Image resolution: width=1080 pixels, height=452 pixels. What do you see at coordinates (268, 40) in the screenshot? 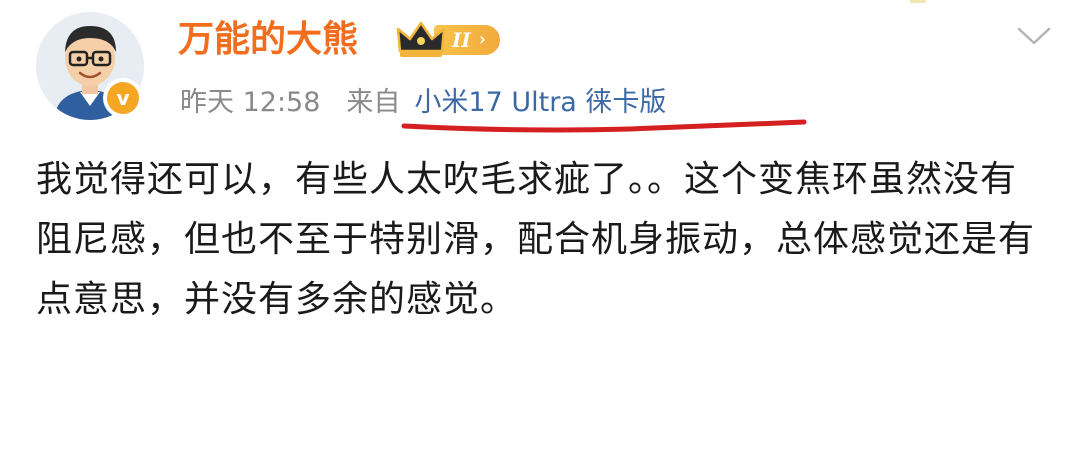
I see `username: 万能的大熊` at bounding box center [268, 40].